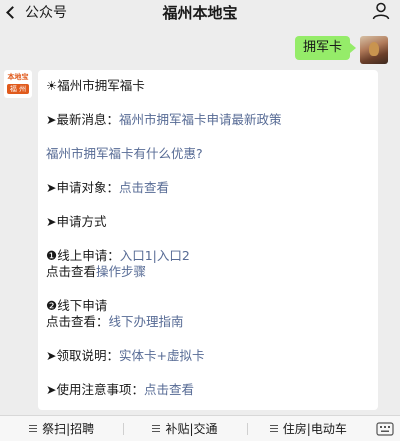 This screenshot has height=441, width=400. What do you see at coordinates (124, 153) in the screenshot?
I see `benefits-link: 福州市拥军福卡有什么优惠?` at bounding box center [124, 153].